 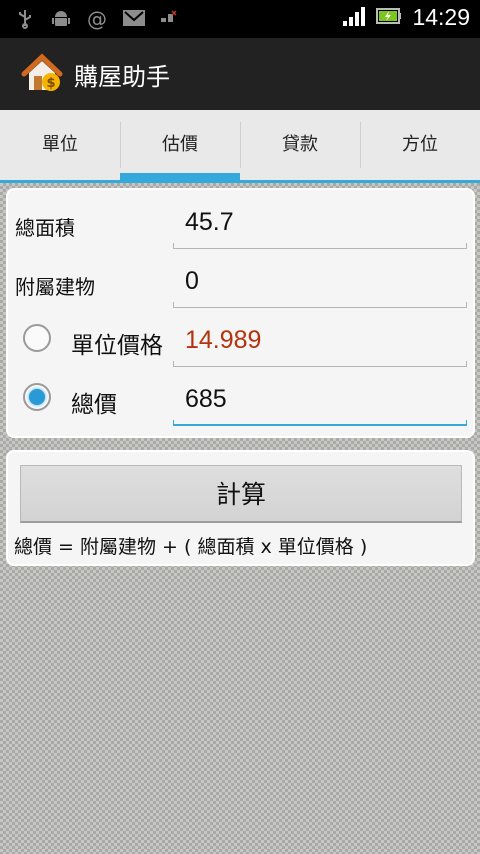 I want to click on at-sign-icon: @, so click(x=97, y=19).